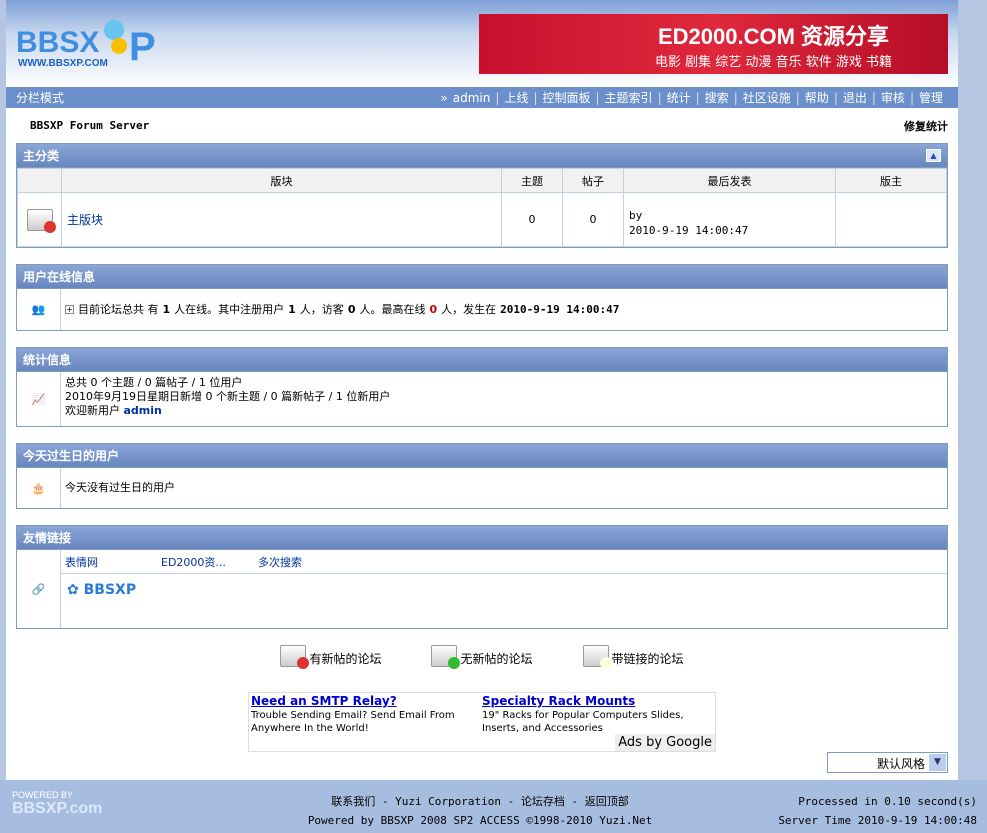 The image size is (987, 833). I want to click on nav-logout: 退出, so click(855, 97).